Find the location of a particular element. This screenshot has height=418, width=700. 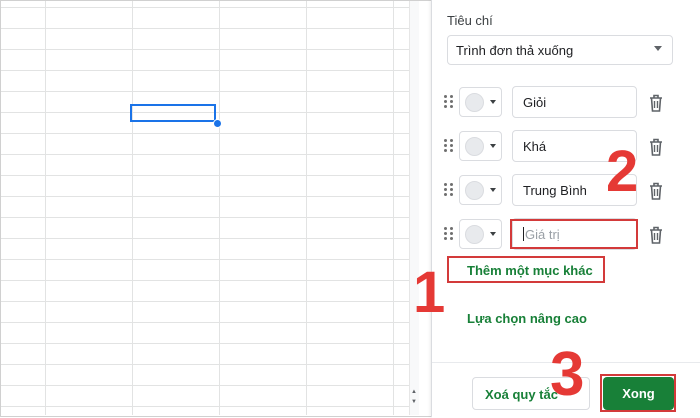

criteria-dropdown: Trình đơn thả xuống is located at coordinates (560, 50).